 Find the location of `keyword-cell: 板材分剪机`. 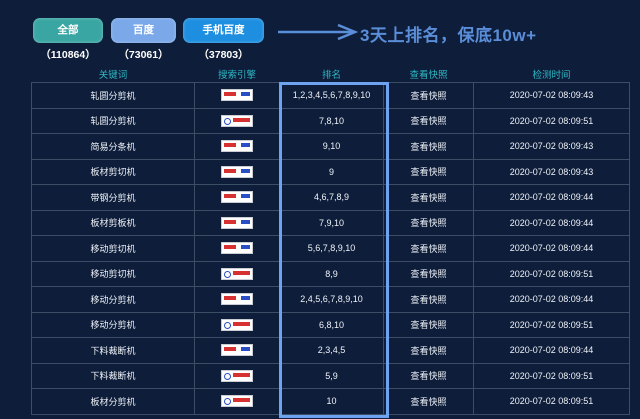

keyword-cell: 板材分剪机 is located at coordinates (113, 401).